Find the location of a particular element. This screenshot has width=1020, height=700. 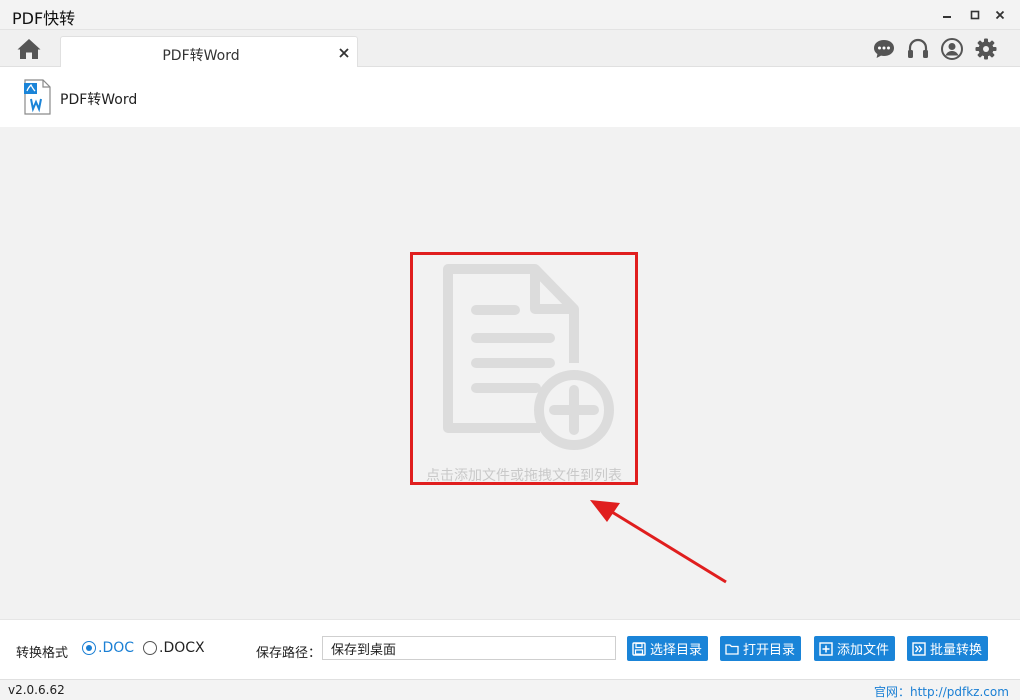

choose-dir-button: 选择目录 is located at coordinates (668, 648).